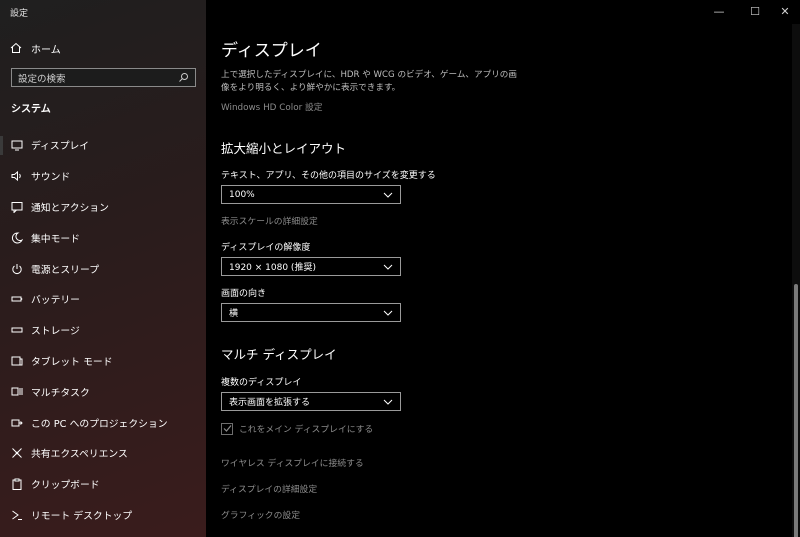  I want to click on sidebar-item-display: ディスプレイ, so click(103, 145).